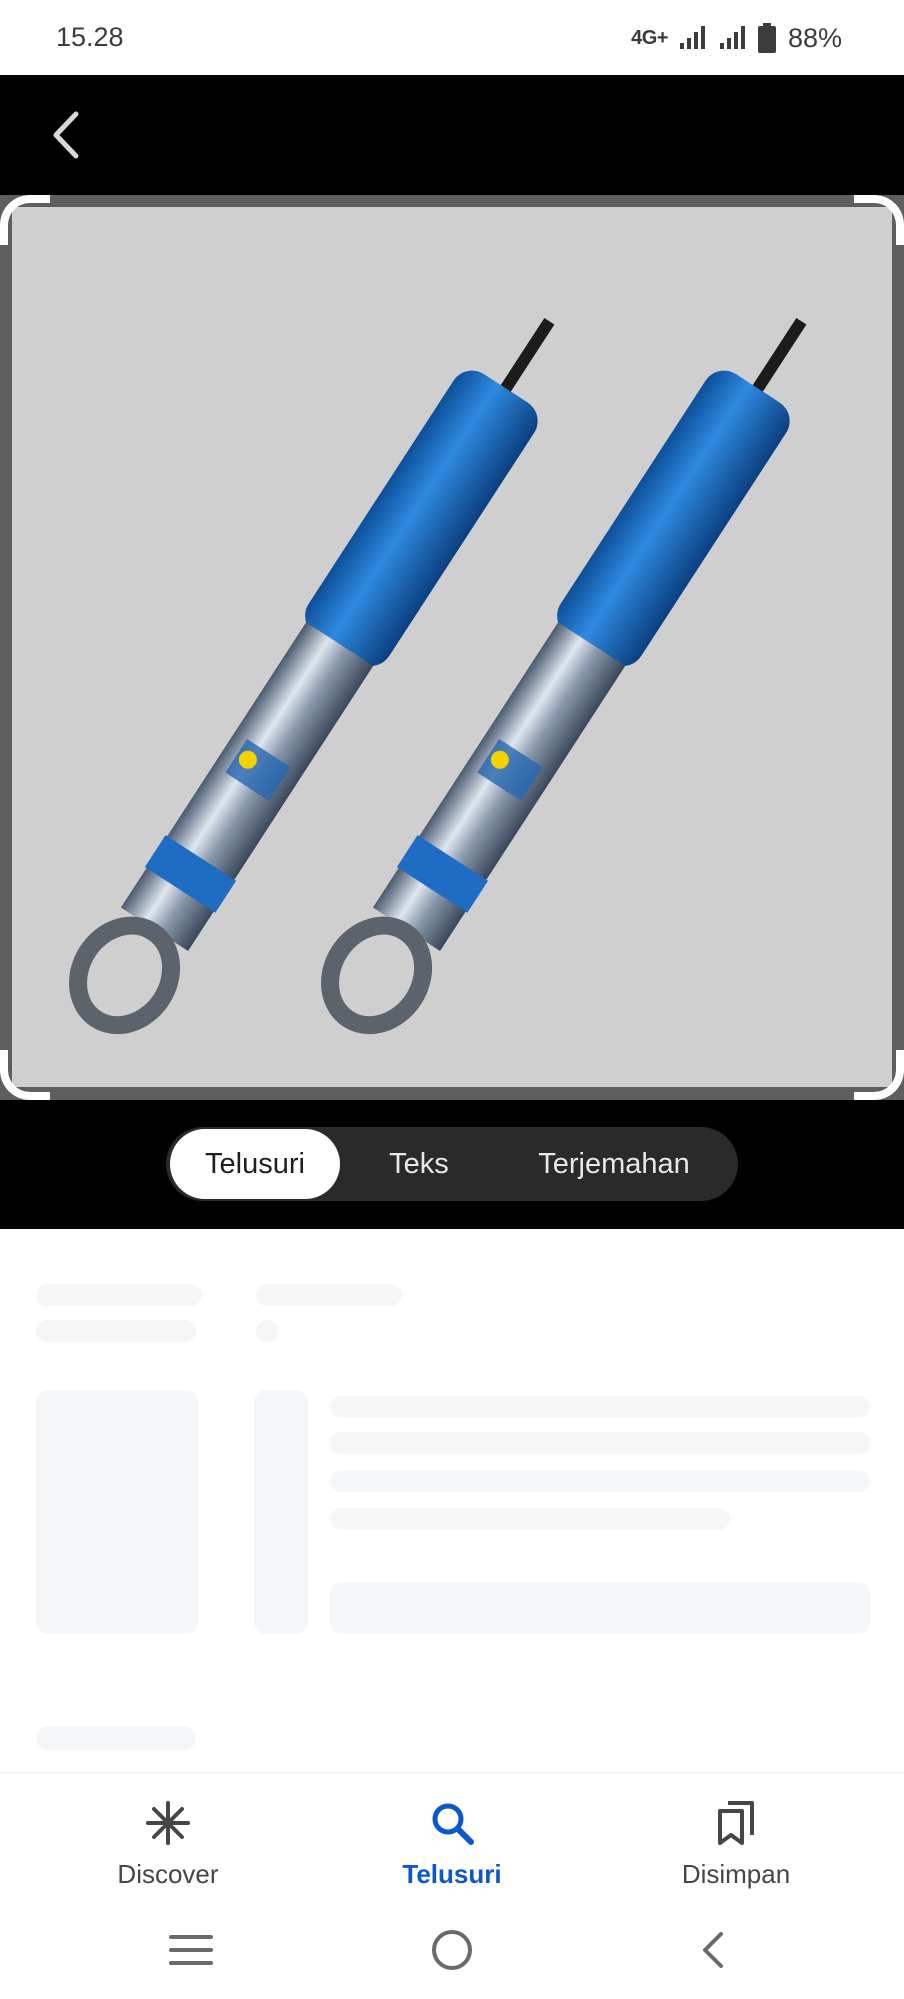 This screenshot has height=1999, width=904. I want to click on bottom-navigation: Discover Telusuri Disimpan, so click(452, 1837).